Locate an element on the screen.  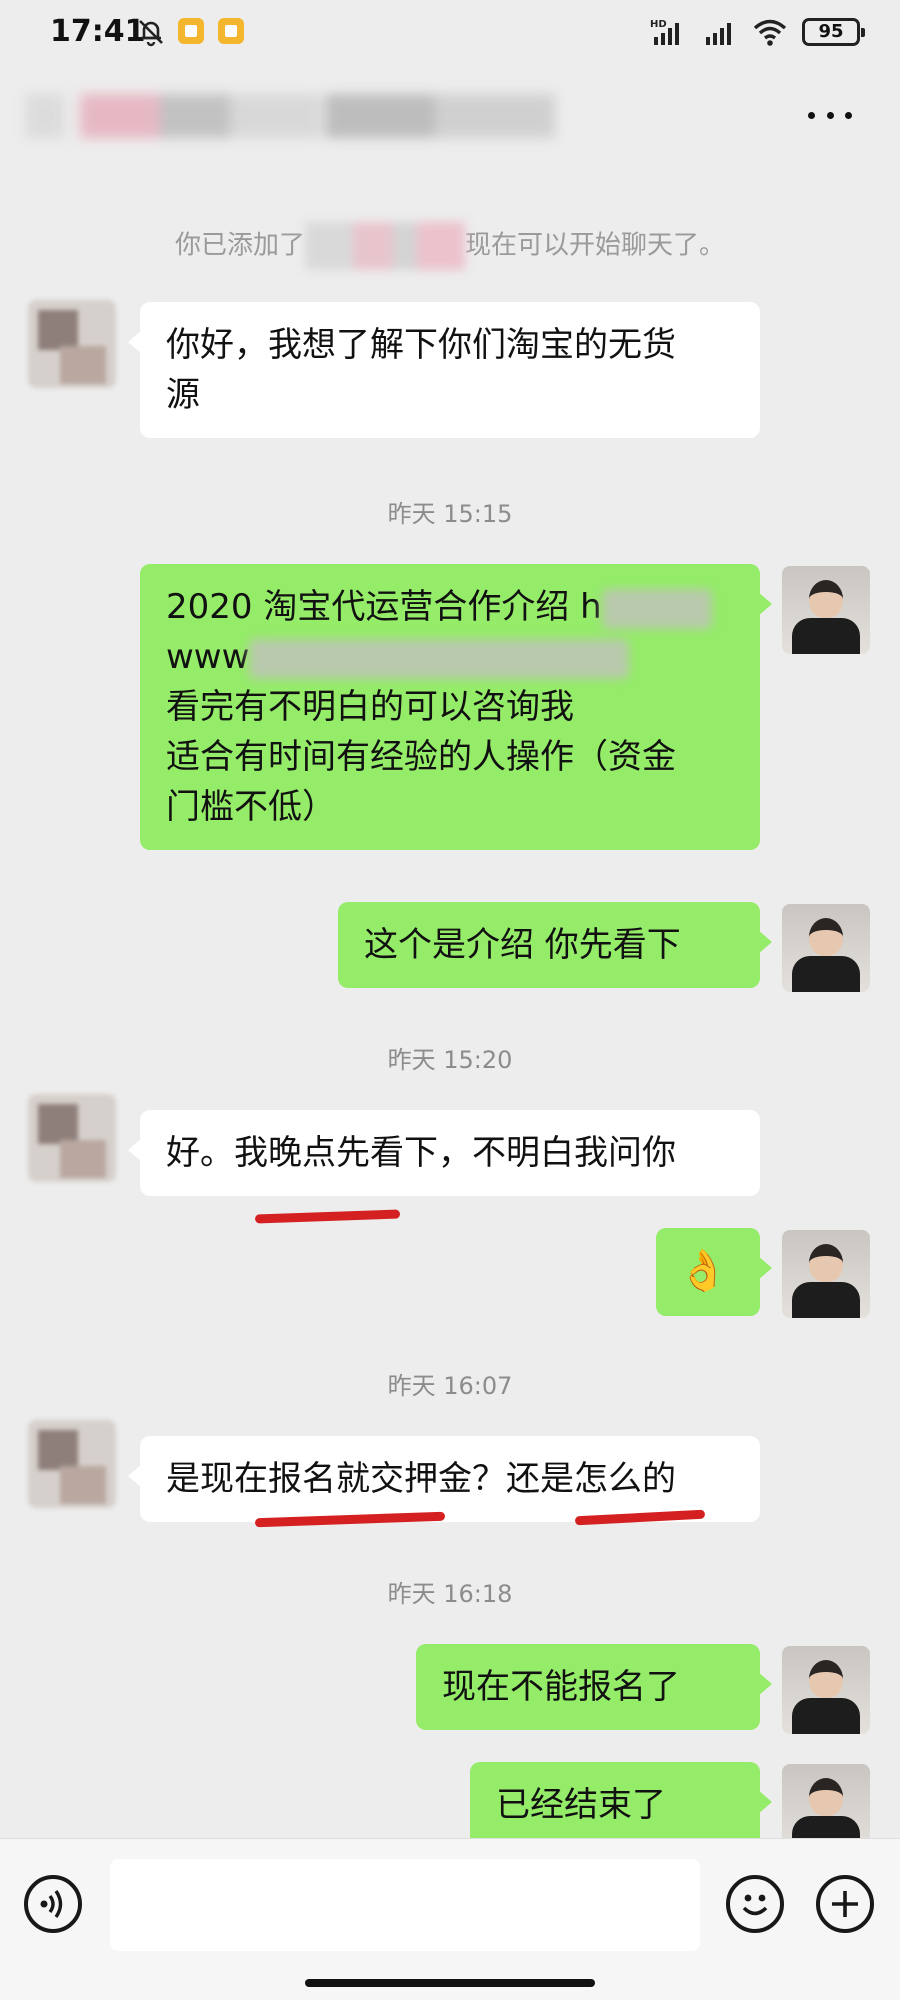
network-type-label: HD is located at coordinates (658, 24).